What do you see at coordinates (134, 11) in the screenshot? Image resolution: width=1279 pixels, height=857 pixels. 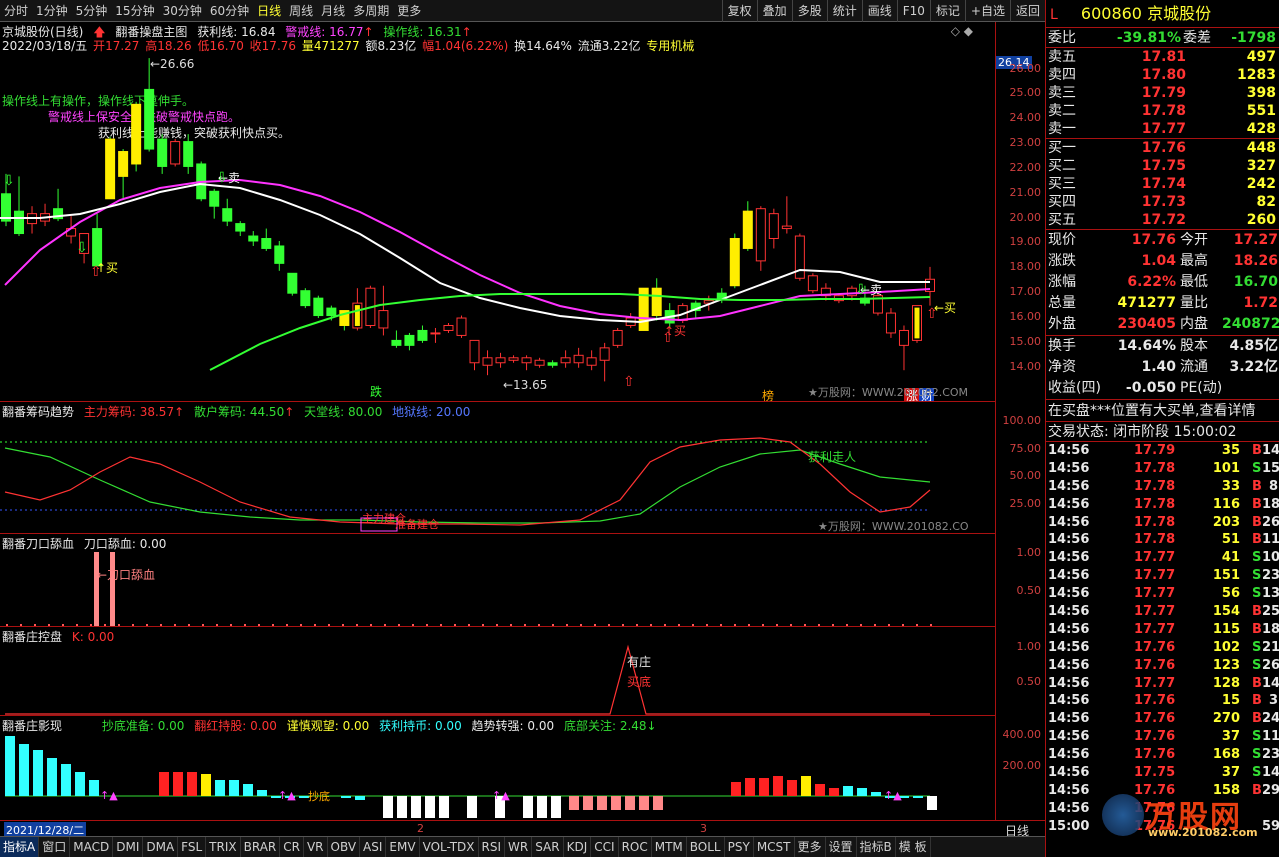 I see `timeframe-tab: 15分钟` at bounding box center [134, 11].